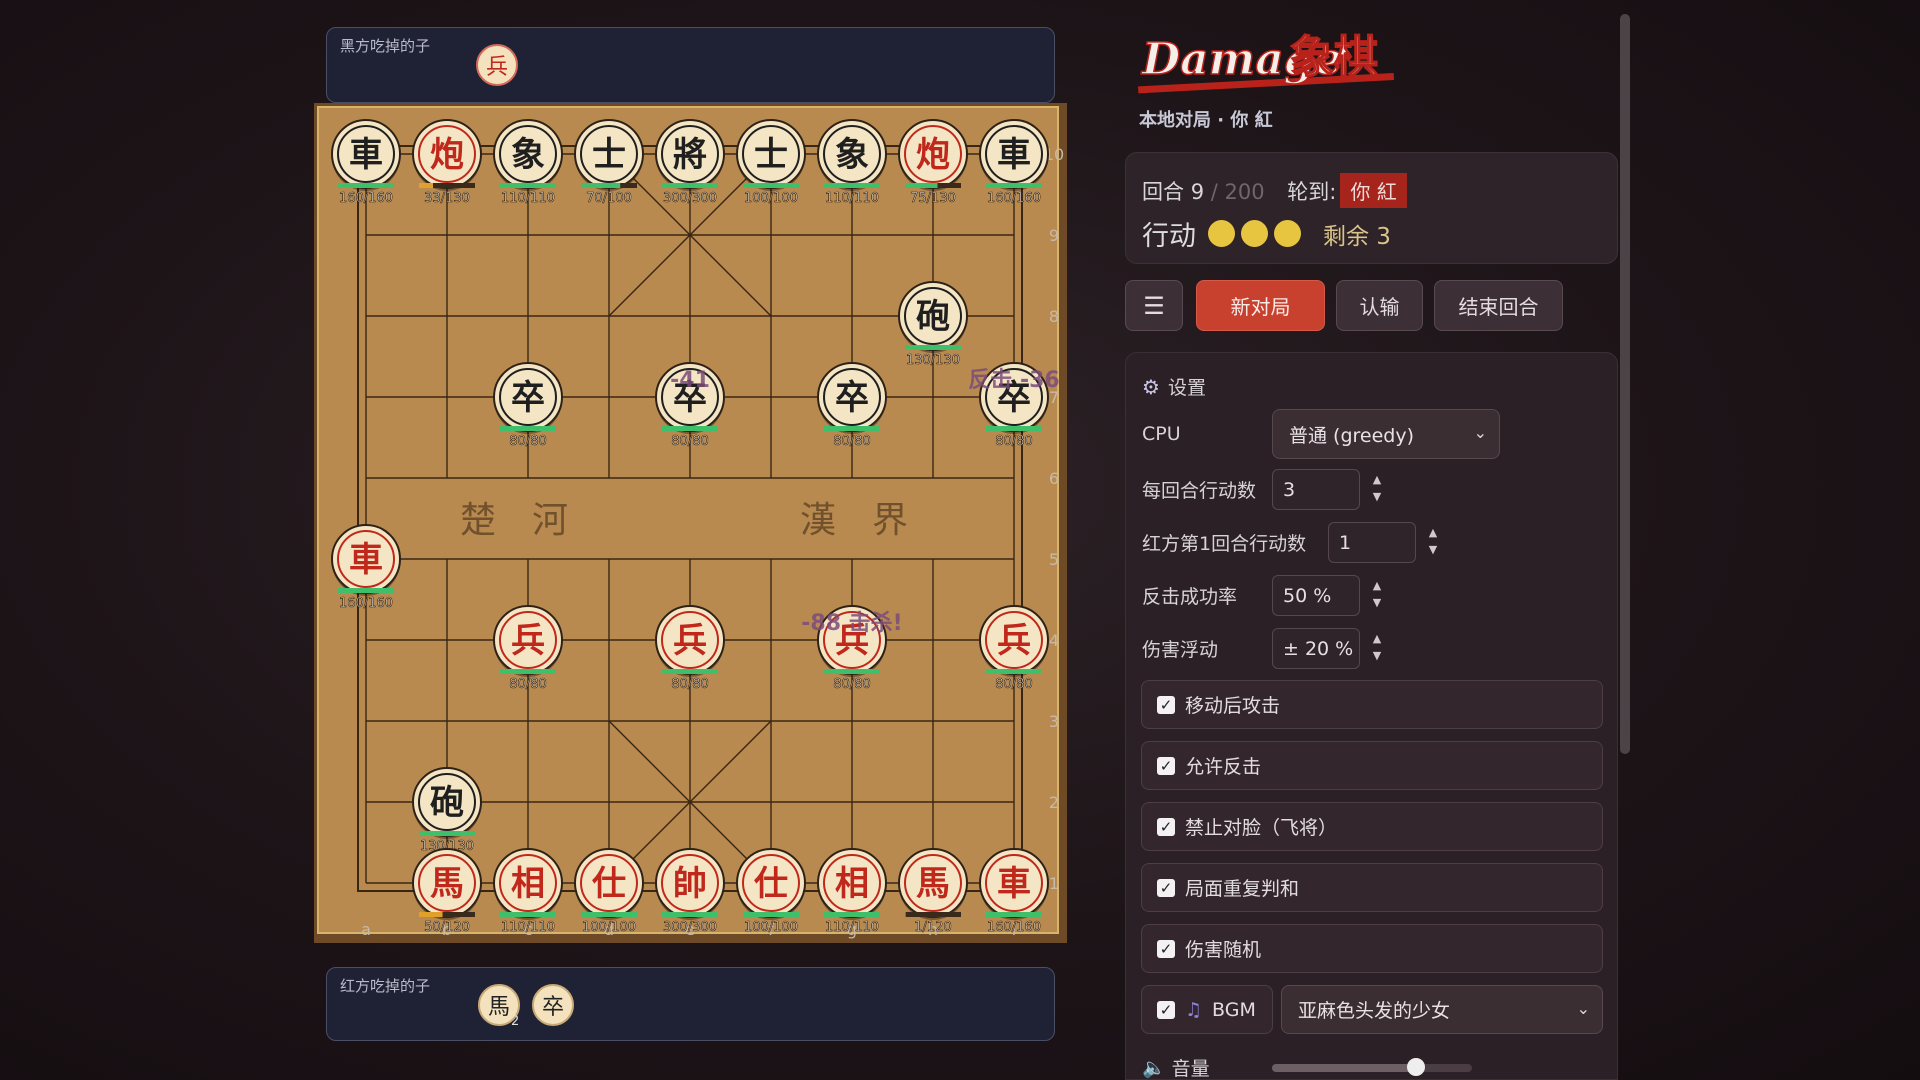 The height and width of the screenshot is (1080, 1920). I want to click on settings-title: 设置, so click(1186, 388).